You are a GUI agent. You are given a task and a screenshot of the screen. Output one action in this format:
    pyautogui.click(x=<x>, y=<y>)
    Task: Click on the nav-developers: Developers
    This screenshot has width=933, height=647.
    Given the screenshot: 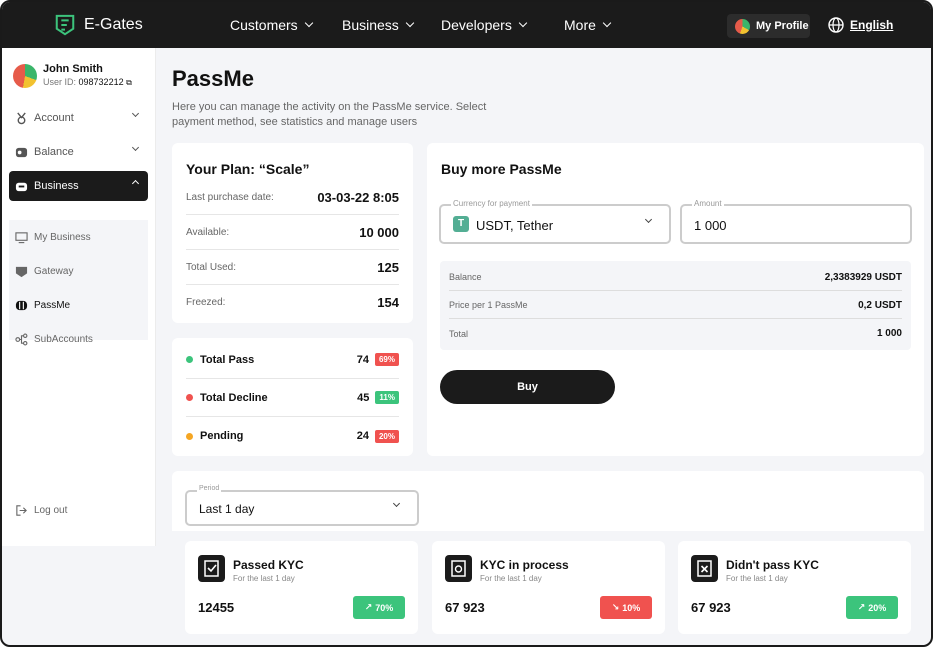 What is the action you would take?
    pyautogui.click(x=484, y=25)
    